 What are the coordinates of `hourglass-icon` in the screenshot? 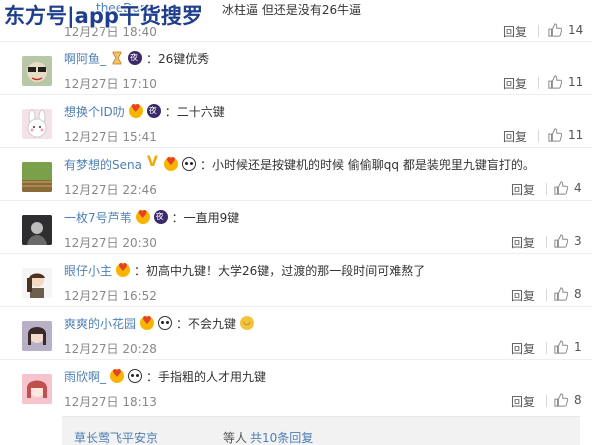 It's located at (117, 58).